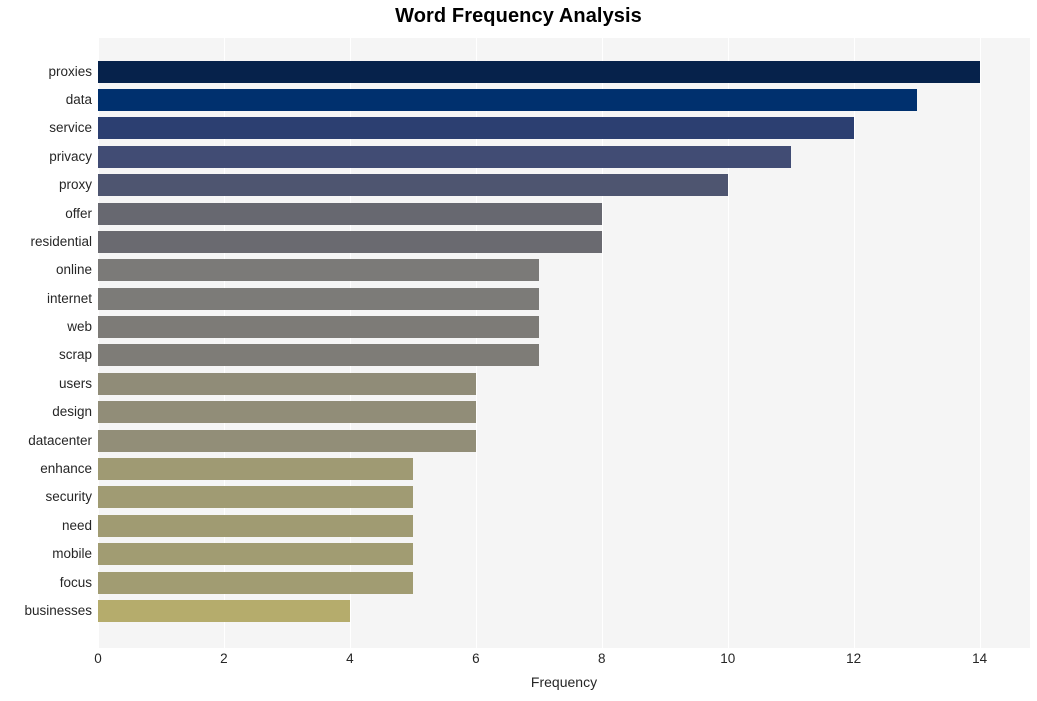  I want to click on y-tick-label-enhance: enhance, so click(66, 469).